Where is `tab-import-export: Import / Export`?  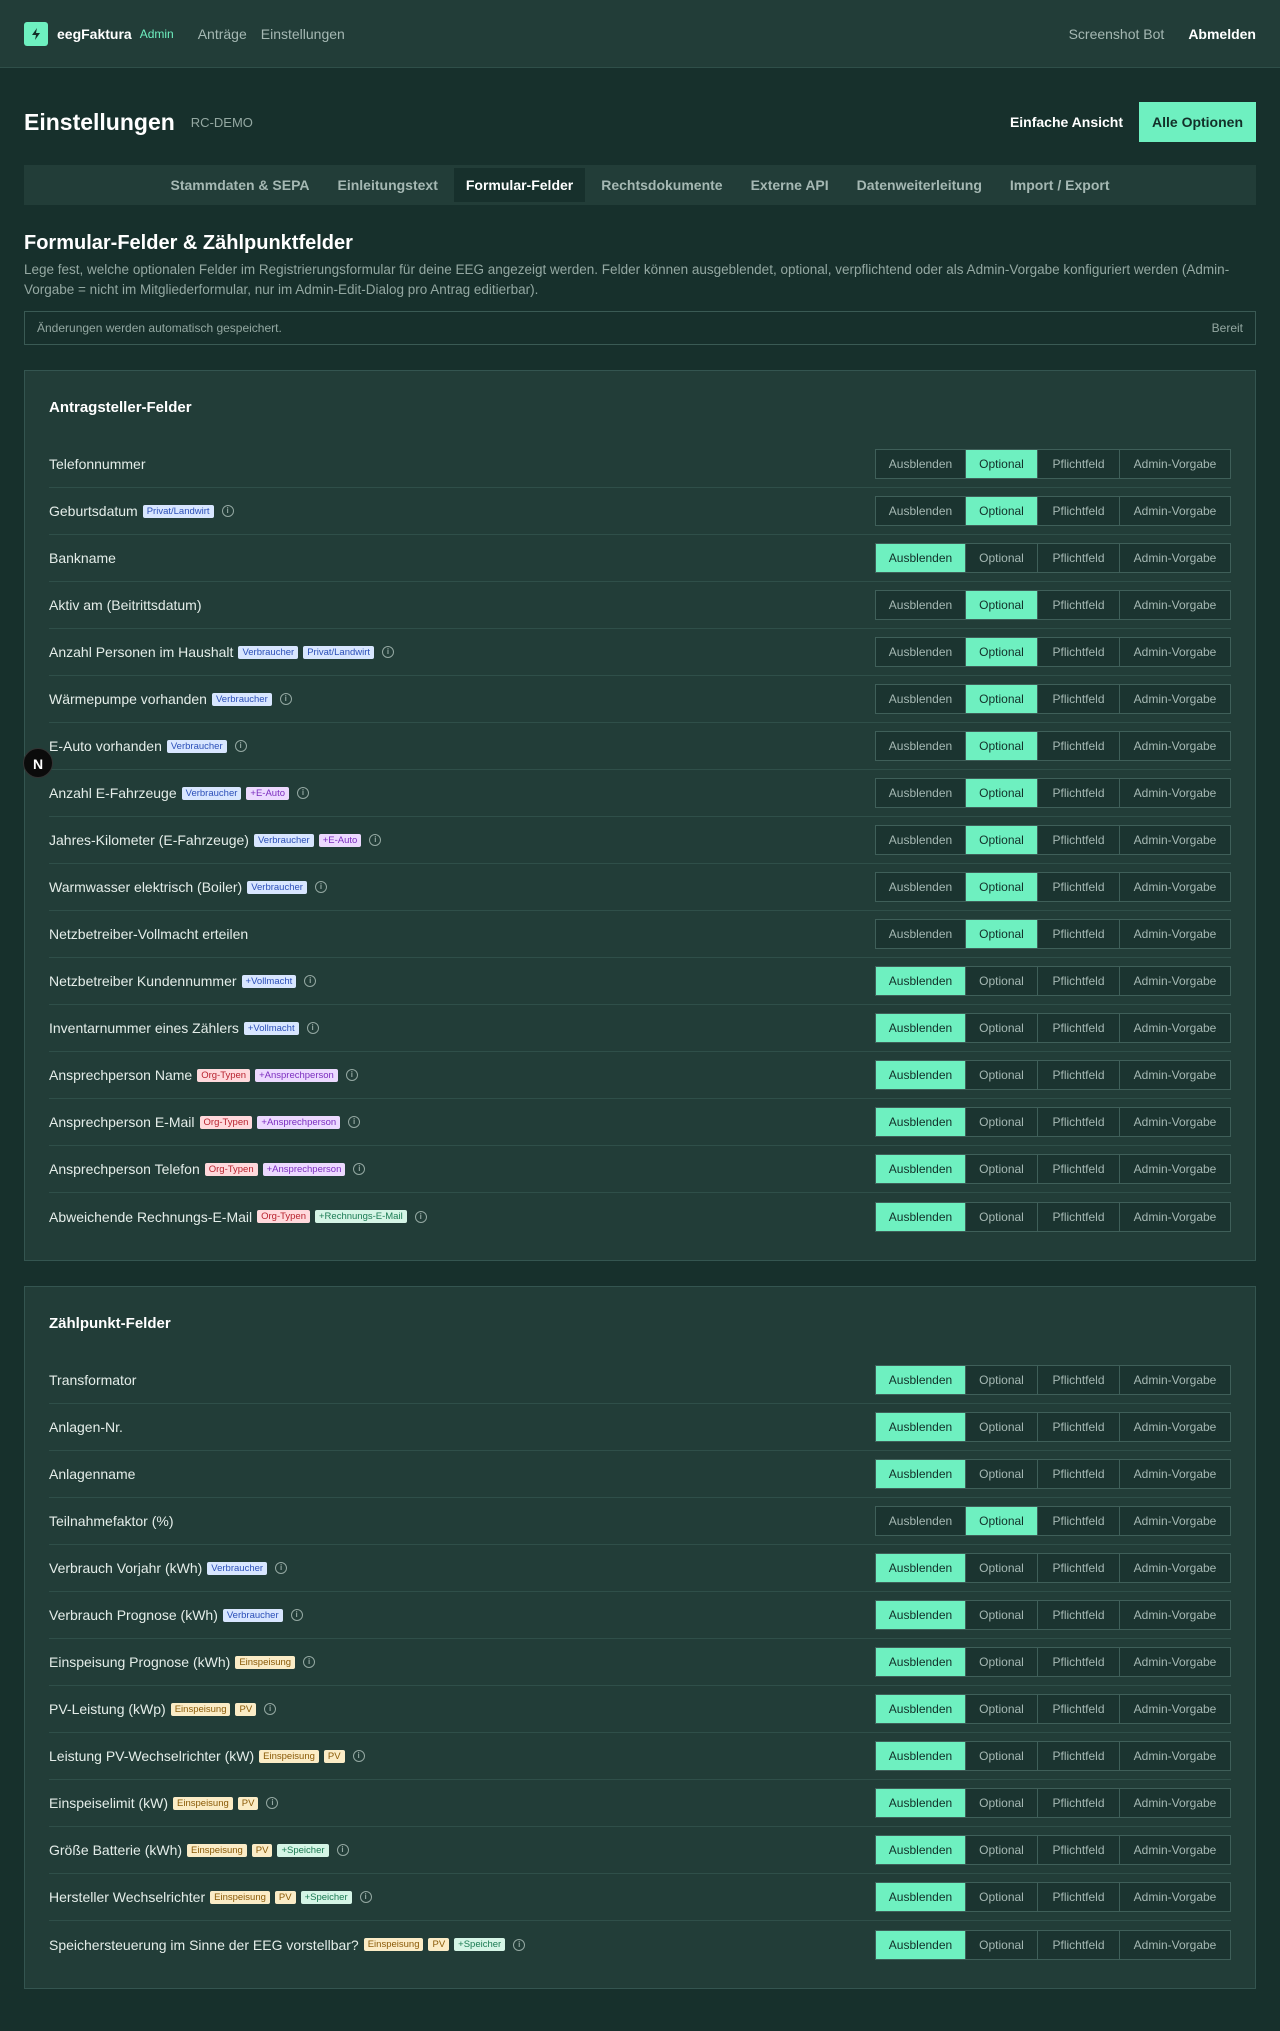
tab-import-export: Import / Export is located at coordinates (1060, 185).